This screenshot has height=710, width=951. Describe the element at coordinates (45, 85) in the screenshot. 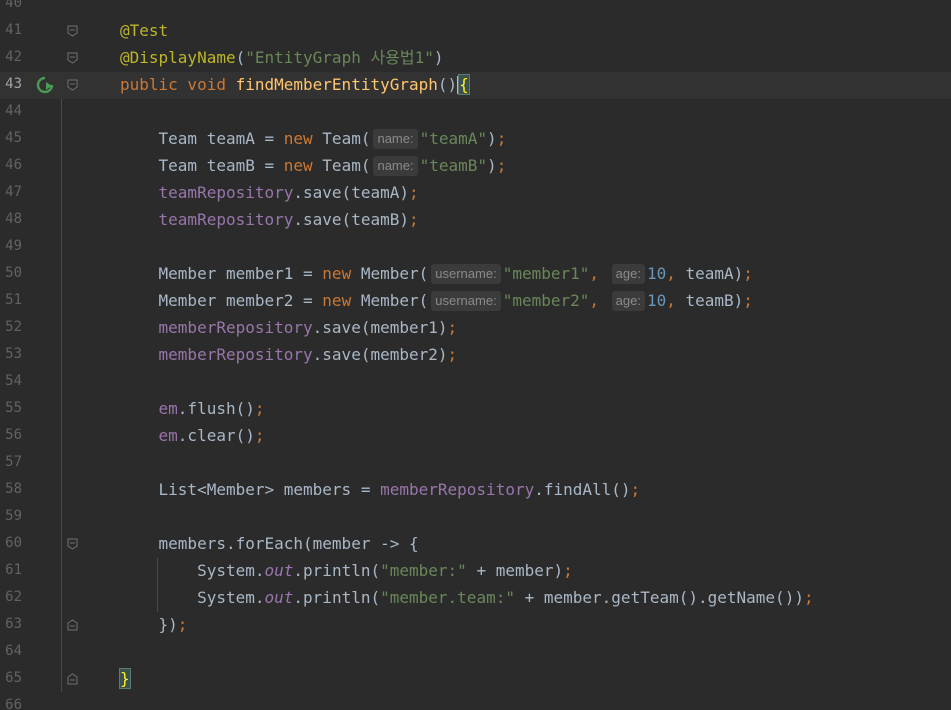

I see `run-test-icon` at that location.